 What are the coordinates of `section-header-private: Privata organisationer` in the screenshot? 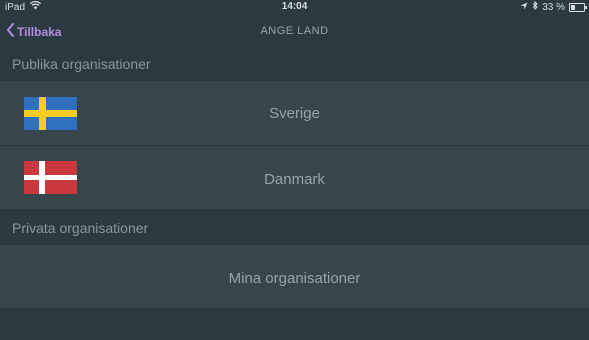 It's located at (294, 232).